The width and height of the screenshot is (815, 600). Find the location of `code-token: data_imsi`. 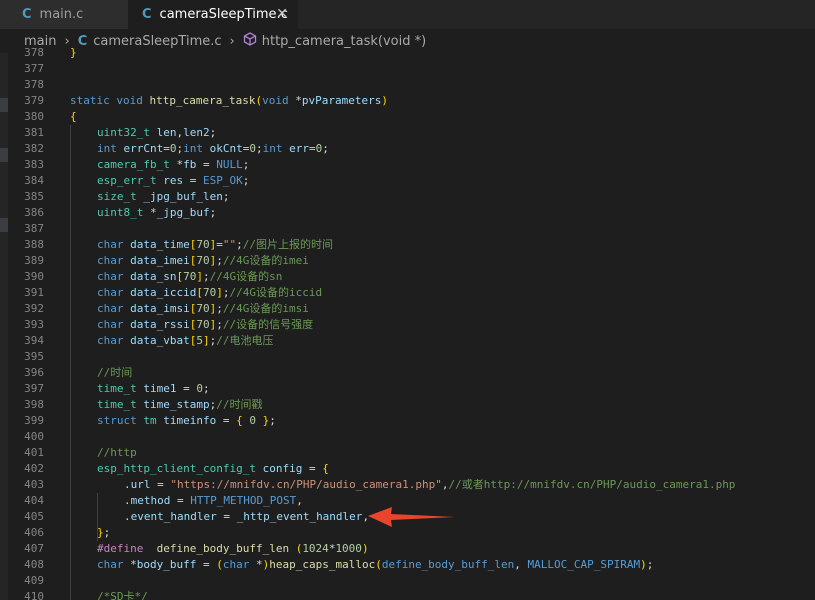

code-token: data_imsi is located at coordinates (160, 308).